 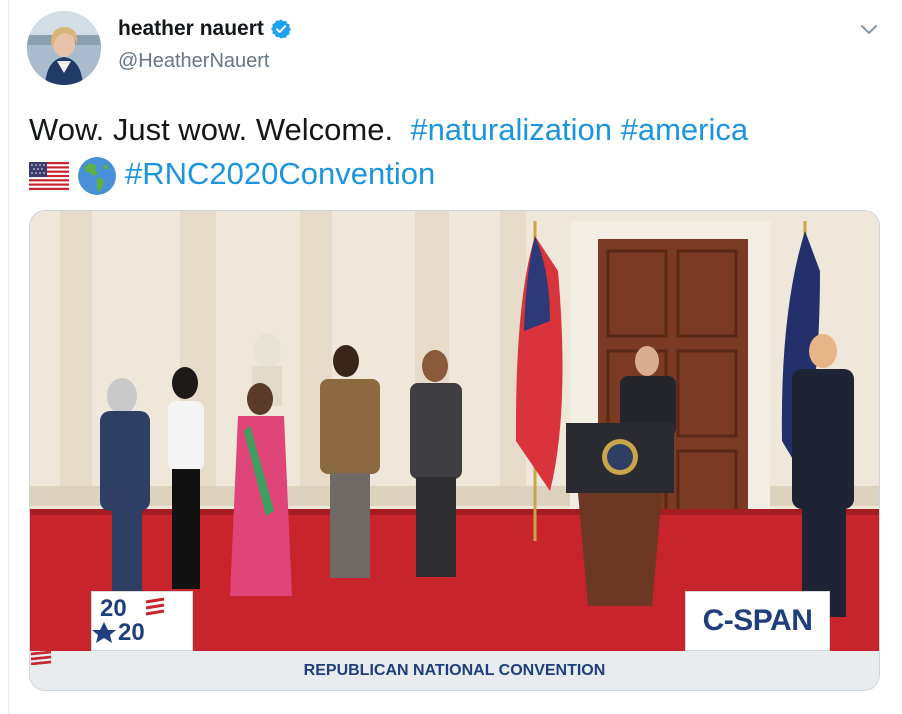 I want to click on display-name-text: heather nauert, so click(x=191, y=29).